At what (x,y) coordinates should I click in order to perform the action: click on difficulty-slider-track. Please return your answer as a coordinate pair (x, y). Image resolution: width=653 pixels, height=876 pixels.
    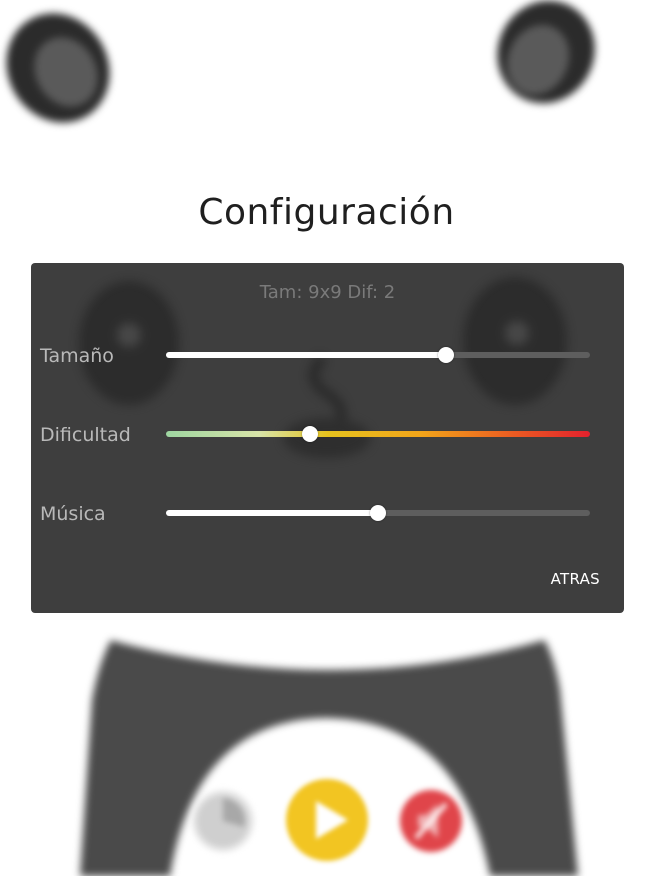
    Looking at the image, I should click on (378, 434).